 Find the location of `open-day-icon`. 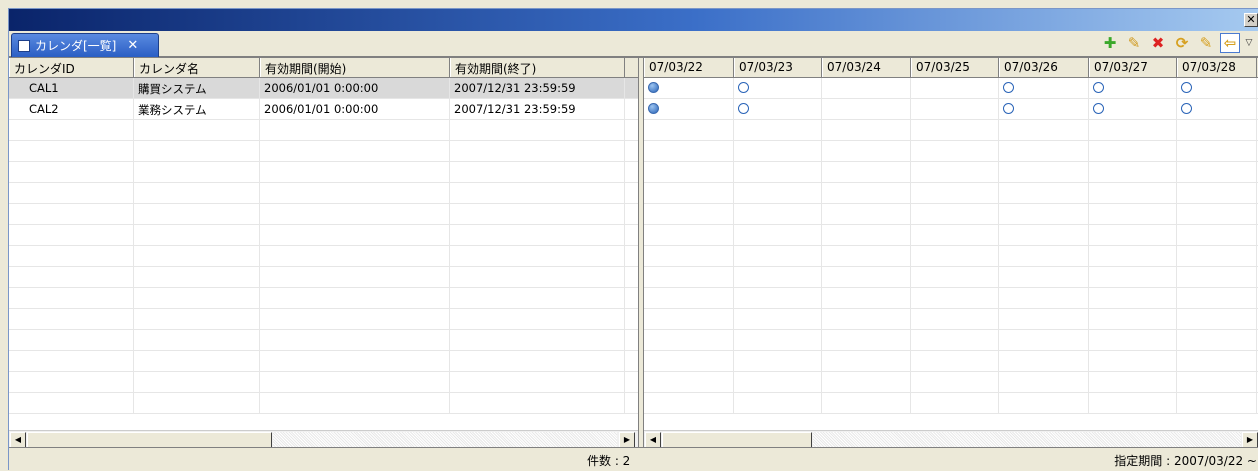

open-day-icon is located at coordinates (1098, 108).